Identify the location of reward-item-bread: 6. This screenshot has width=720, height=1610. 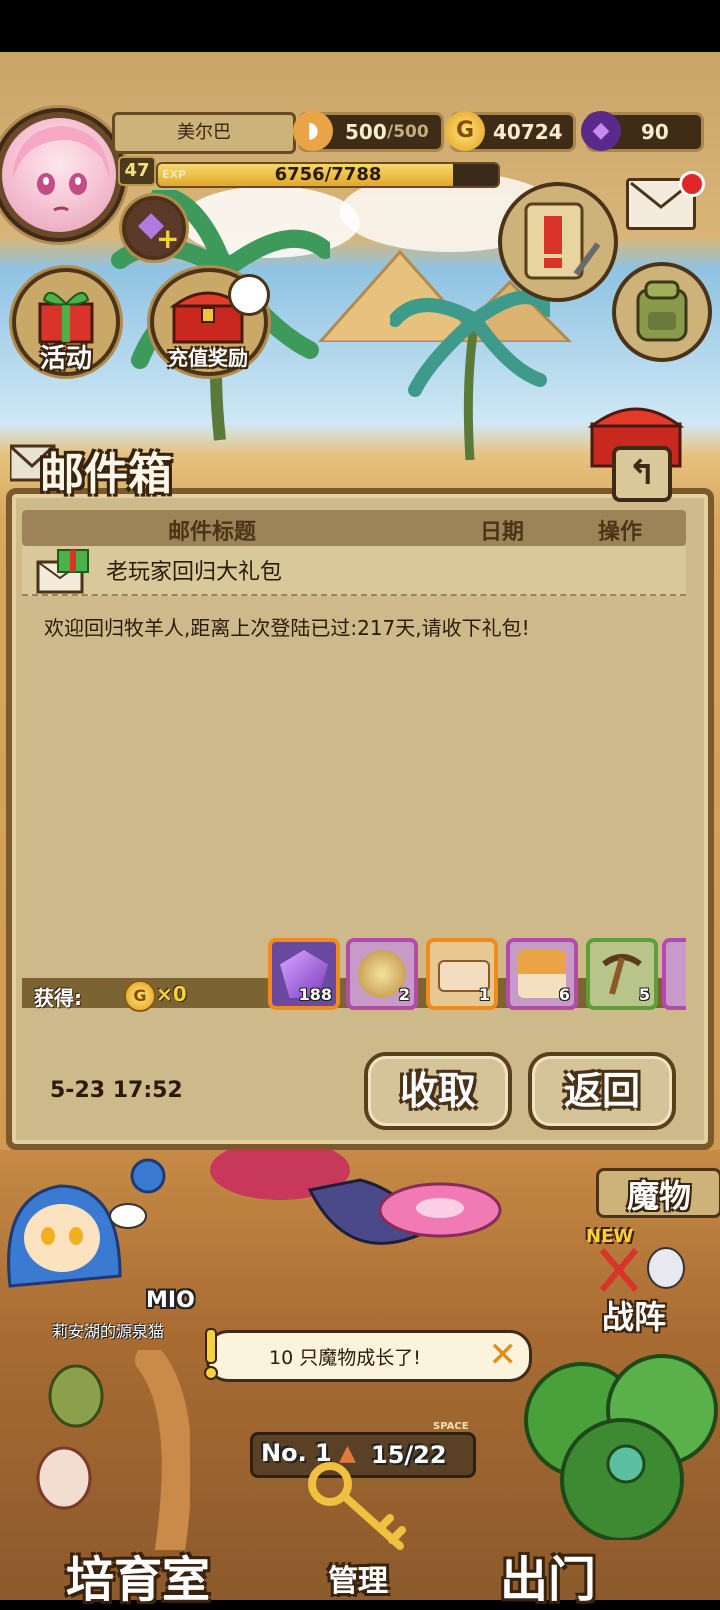
(542, 974).